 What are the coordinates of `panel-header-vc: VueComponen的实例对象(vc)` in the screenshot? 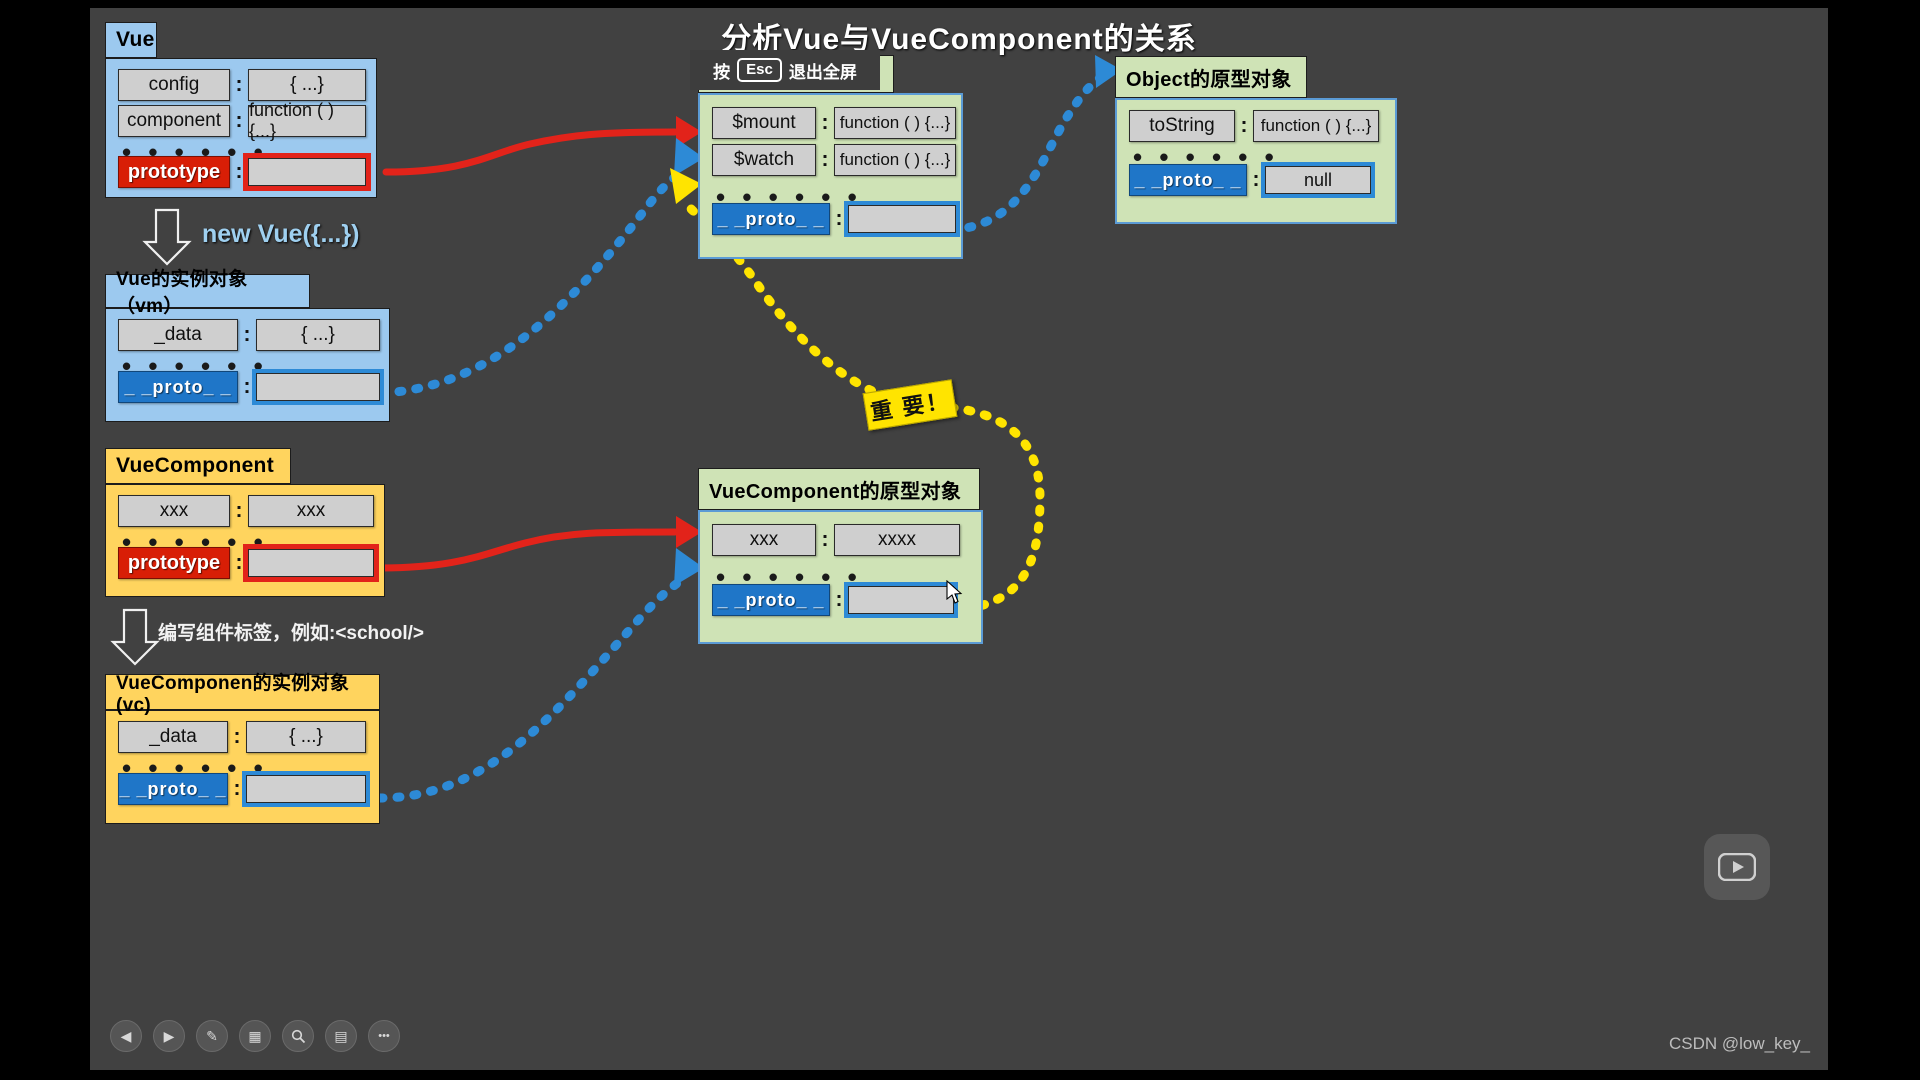 It's located at (242, 694).